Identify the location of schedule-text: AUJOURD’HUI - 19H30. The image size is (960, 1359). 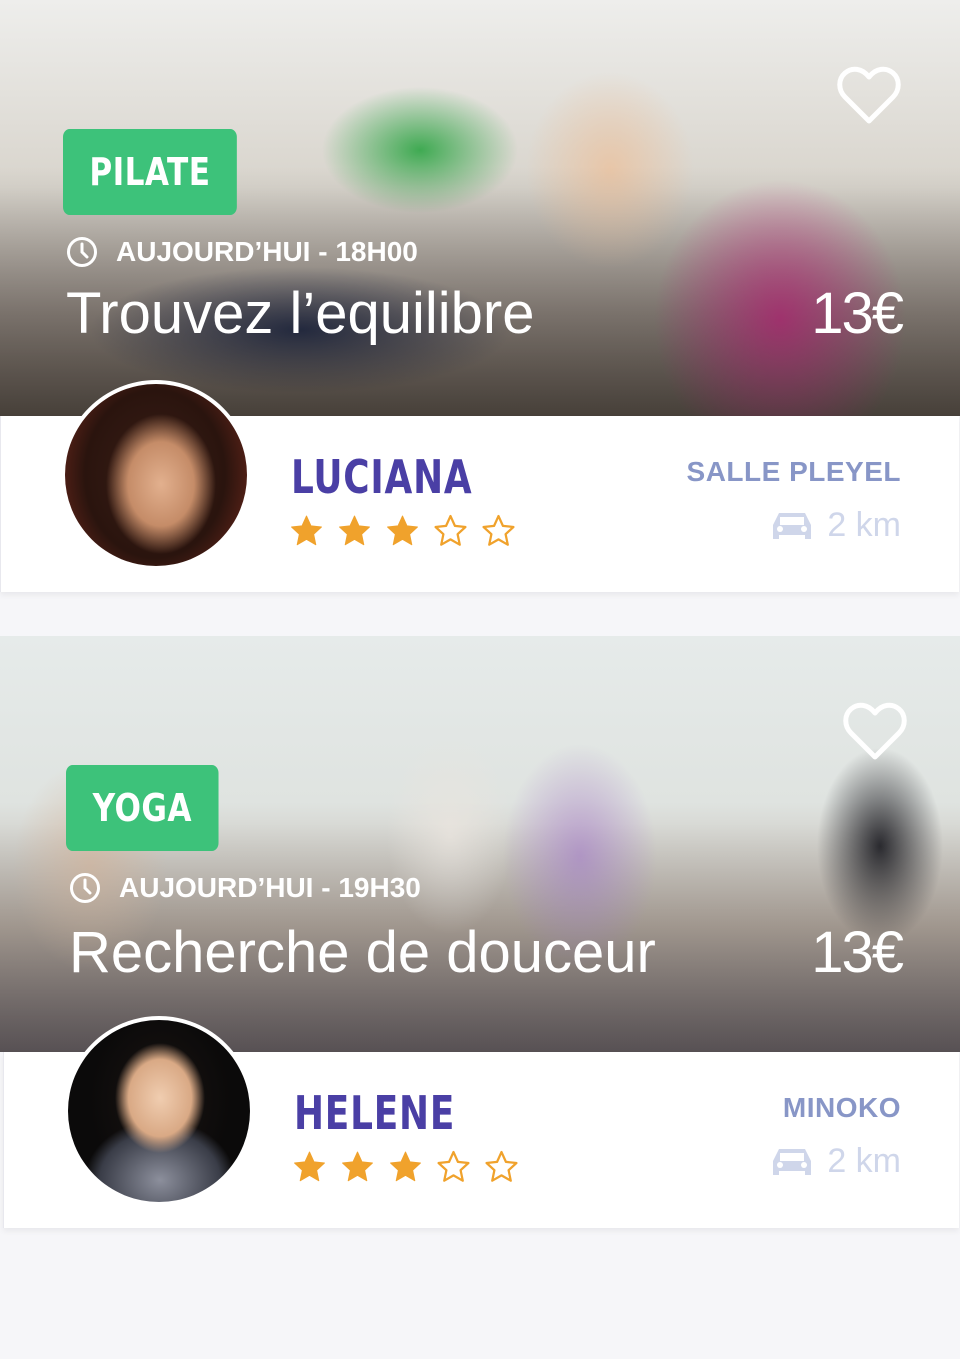
(270, 887).